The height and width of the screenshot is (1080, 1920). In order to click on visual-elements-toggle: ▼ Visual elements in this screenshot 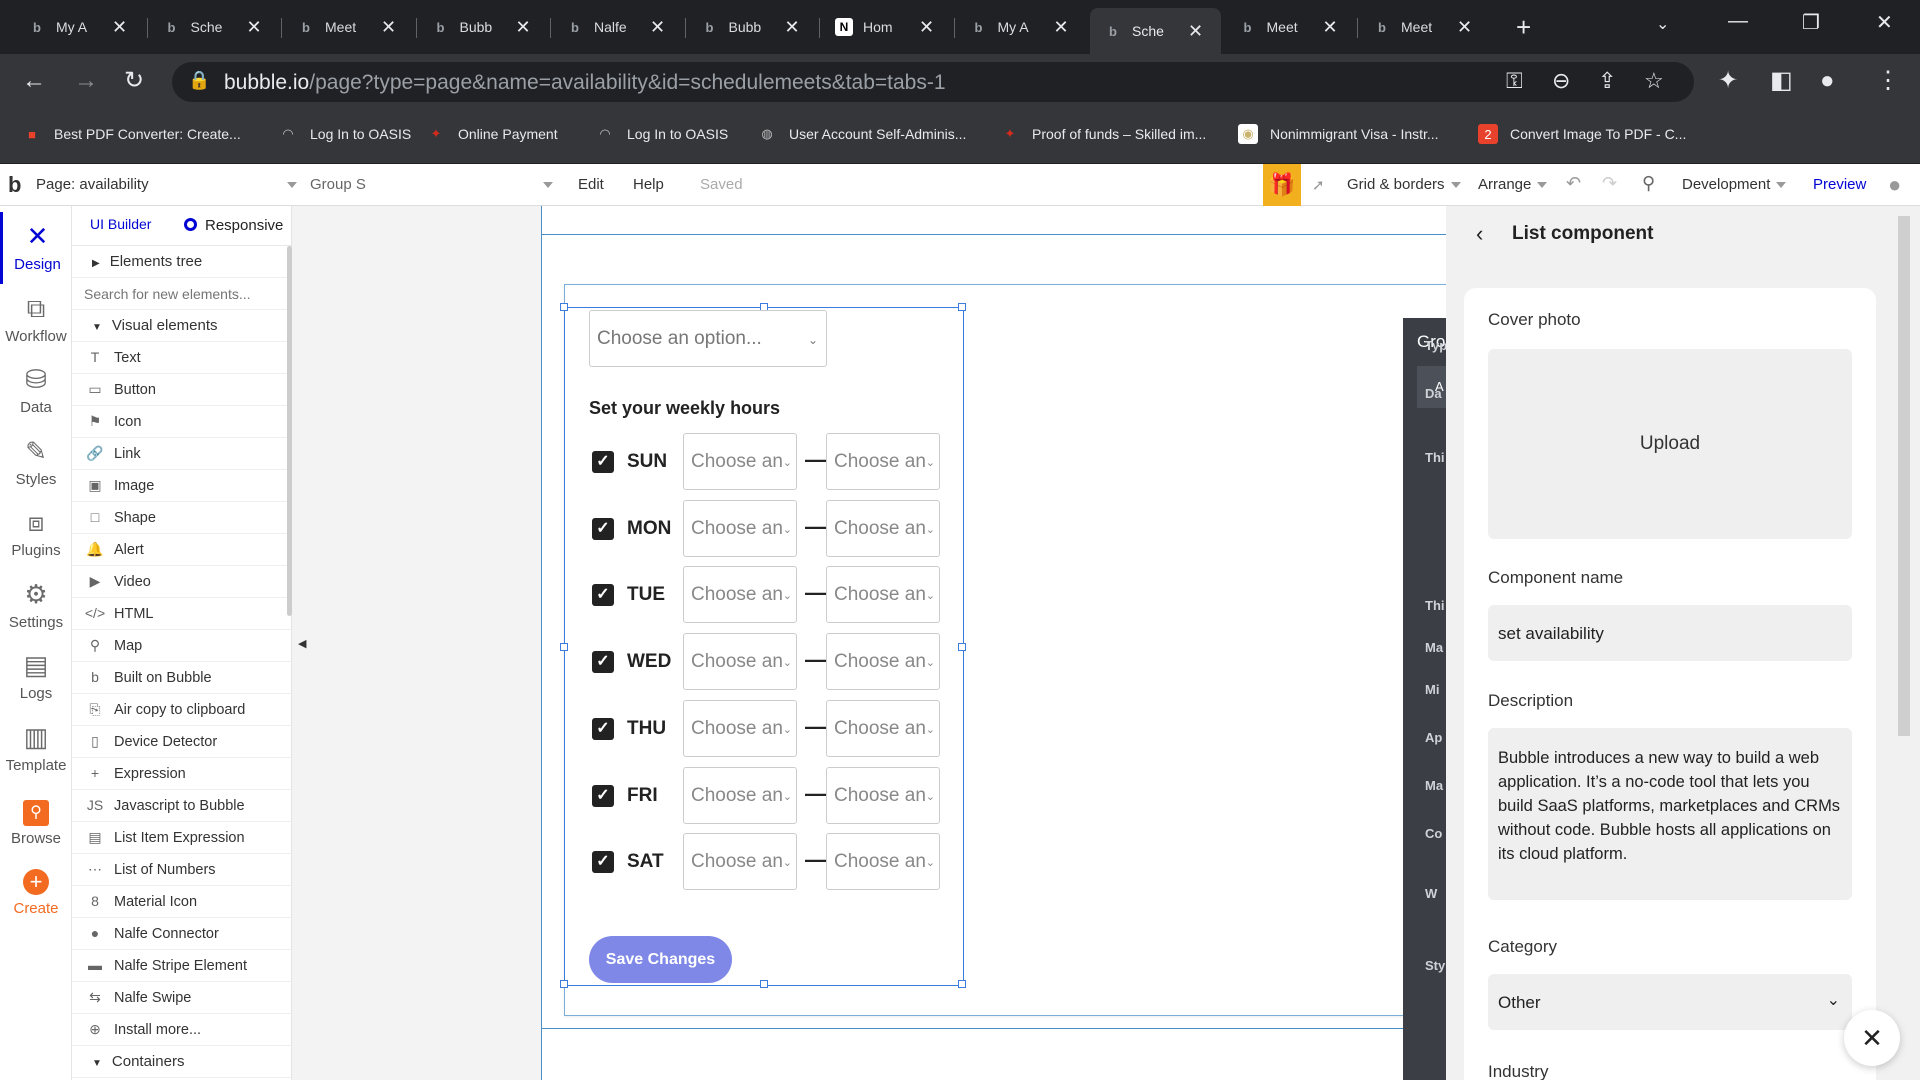, I will do `click(181, 326)`.